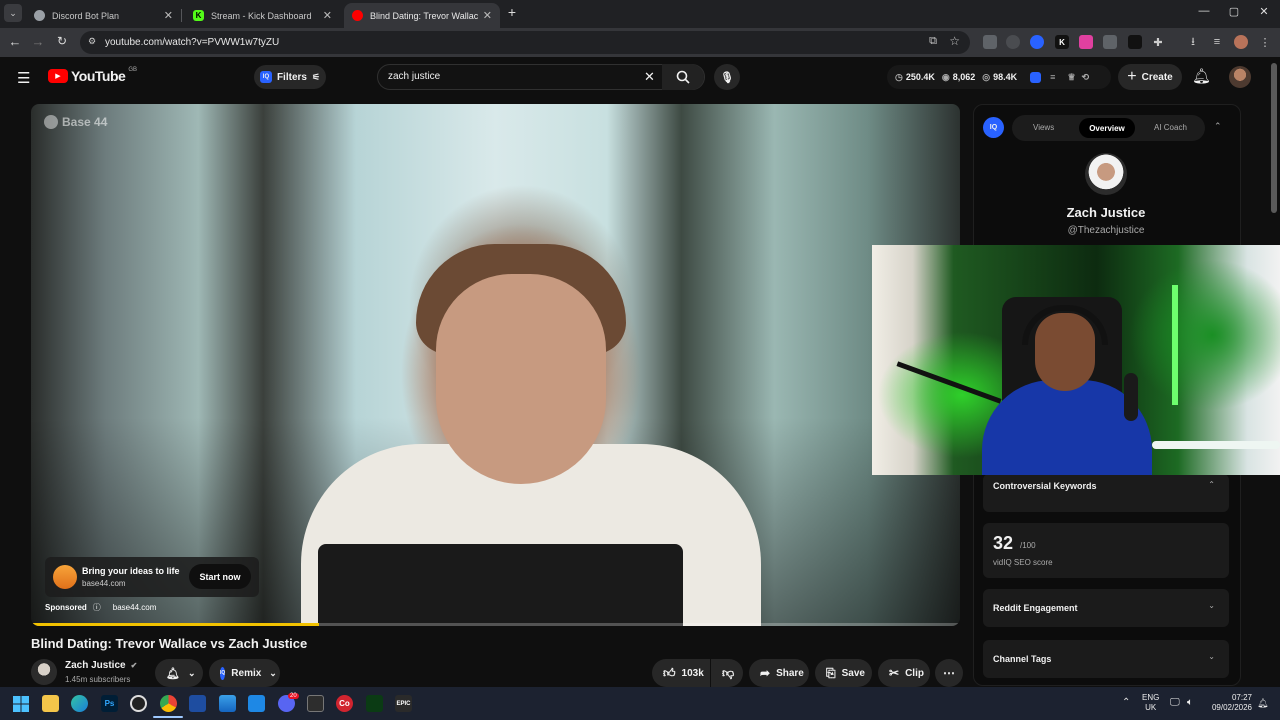 The image size is (1280, 720). I want to click on search-button, so click(683, 77).